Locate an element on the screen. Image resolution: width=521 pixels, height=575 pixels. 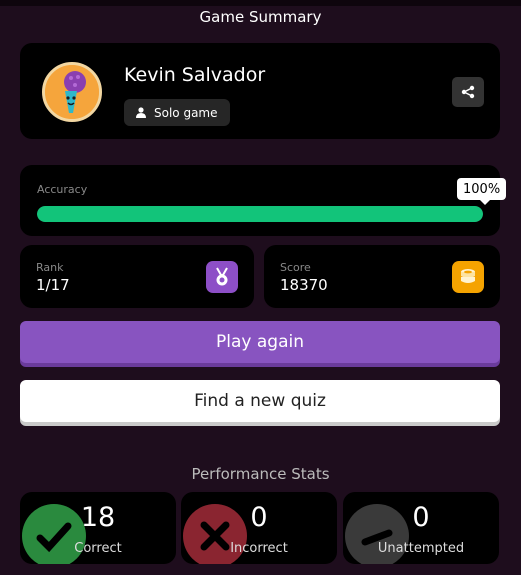
top-bar is located at coordinates (260, 3).